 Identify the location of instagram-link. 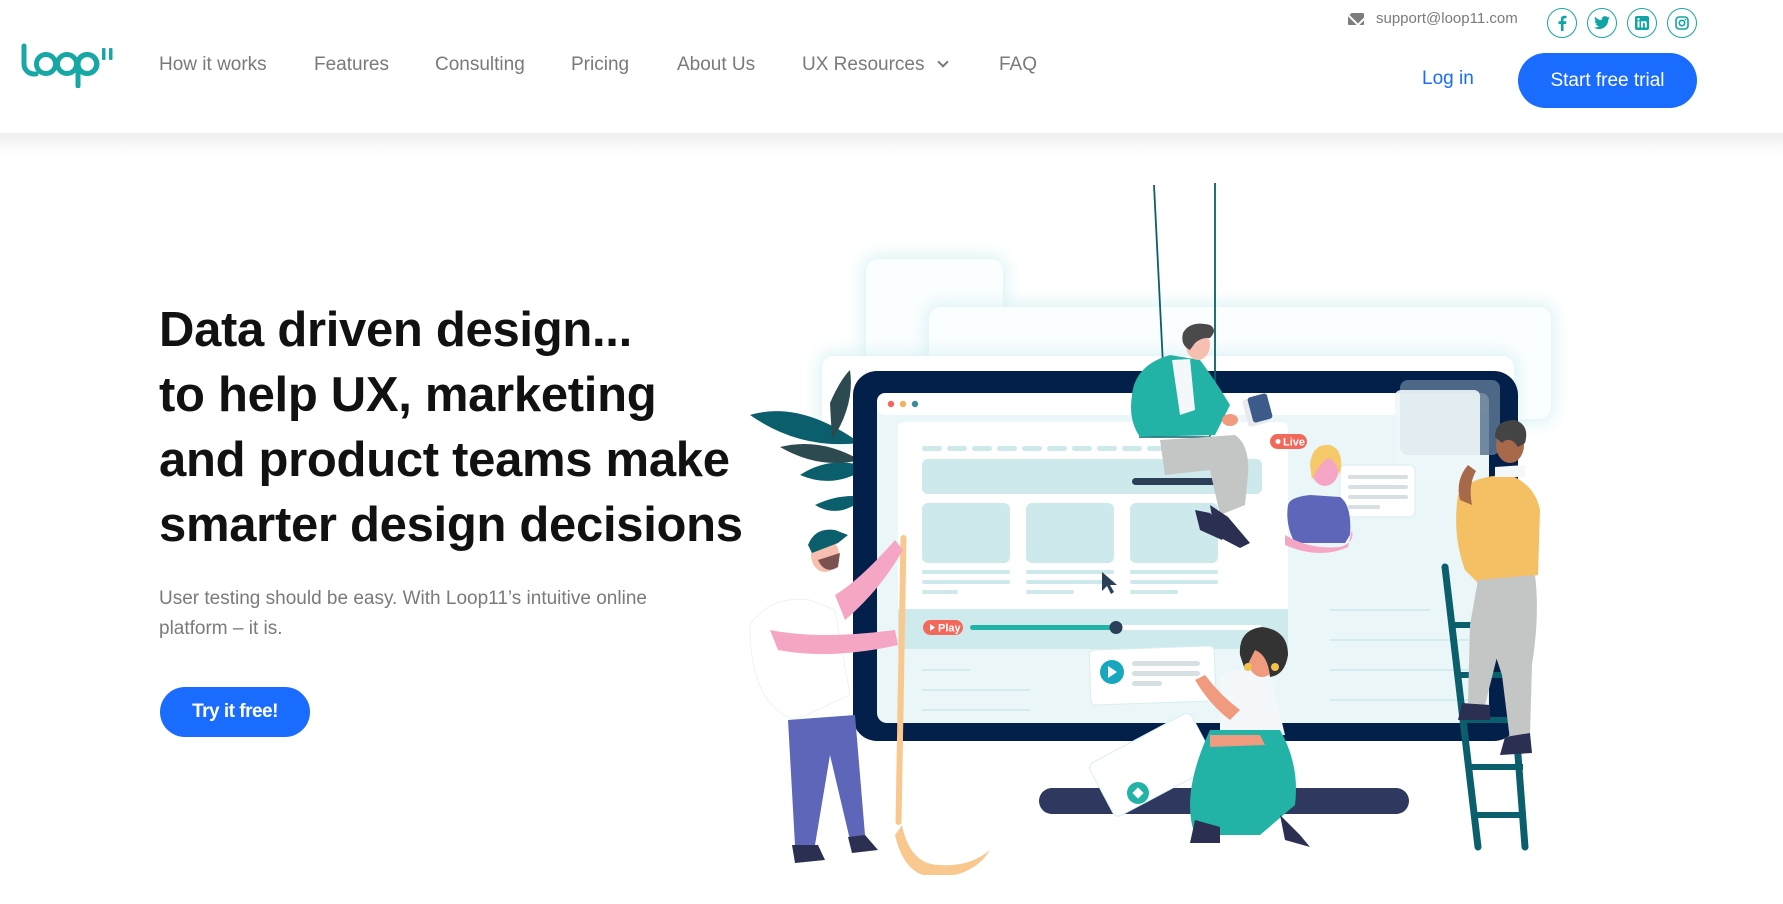
(1682, 23).